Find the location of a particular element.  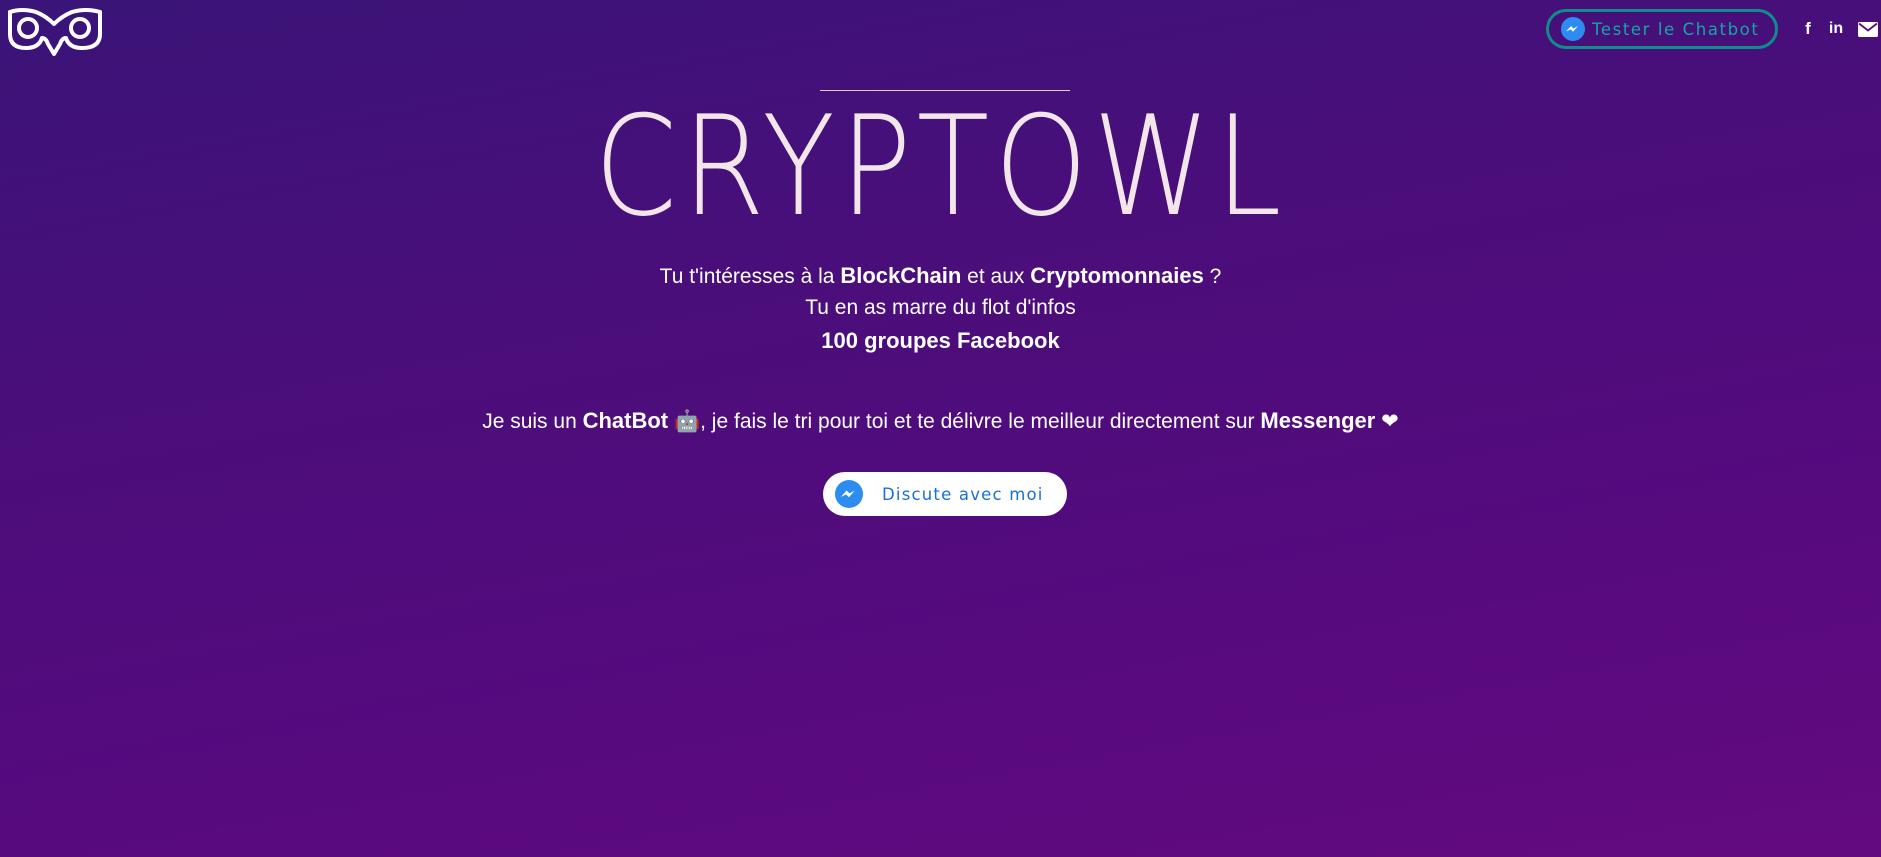

discute-avec-moi-label: Discute avec moi is located at coordinates (963, 494).